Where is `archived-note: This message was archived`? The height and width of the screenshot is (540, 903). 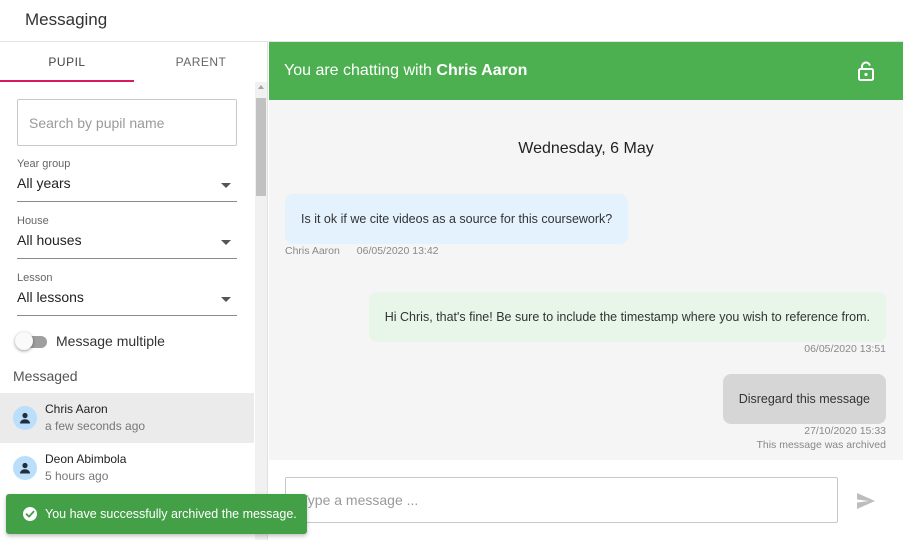
archived-note: This message was archived is located at coordinates (821, 445).